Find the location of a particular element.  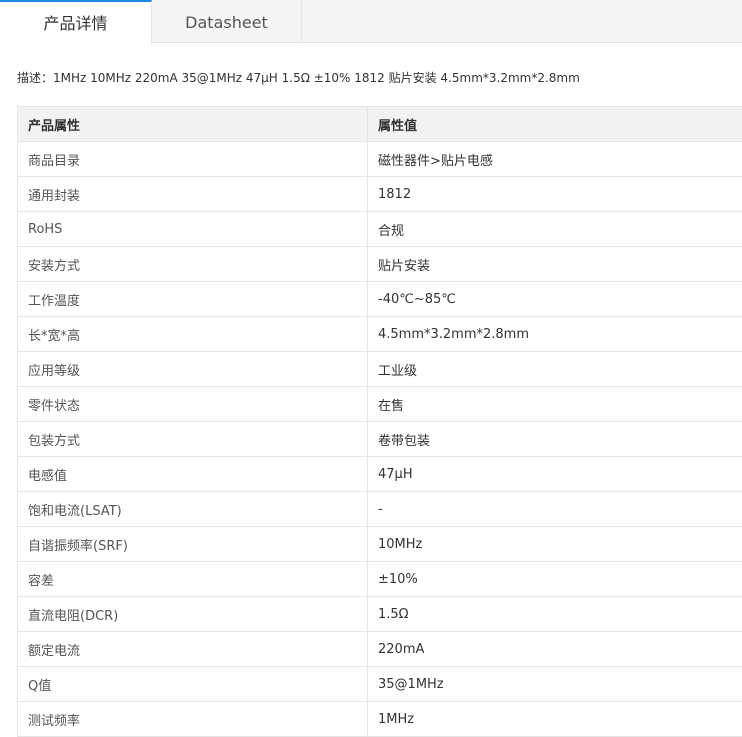

table-row: 包装方式 卷带包装 is located at coordinates (379, 439).